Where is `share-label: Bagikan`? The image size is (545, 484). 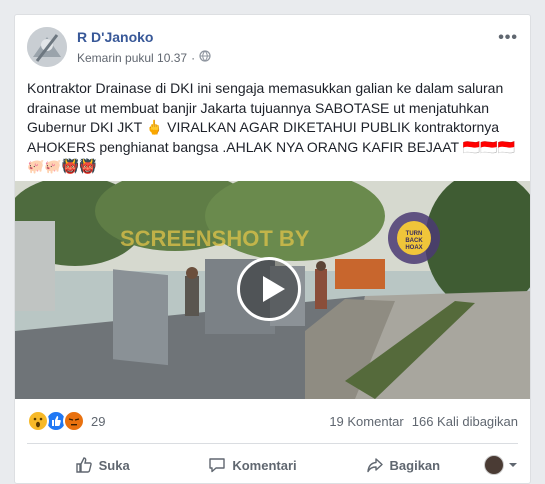 share-label: Bagikan is located at coordinates (415, 465).